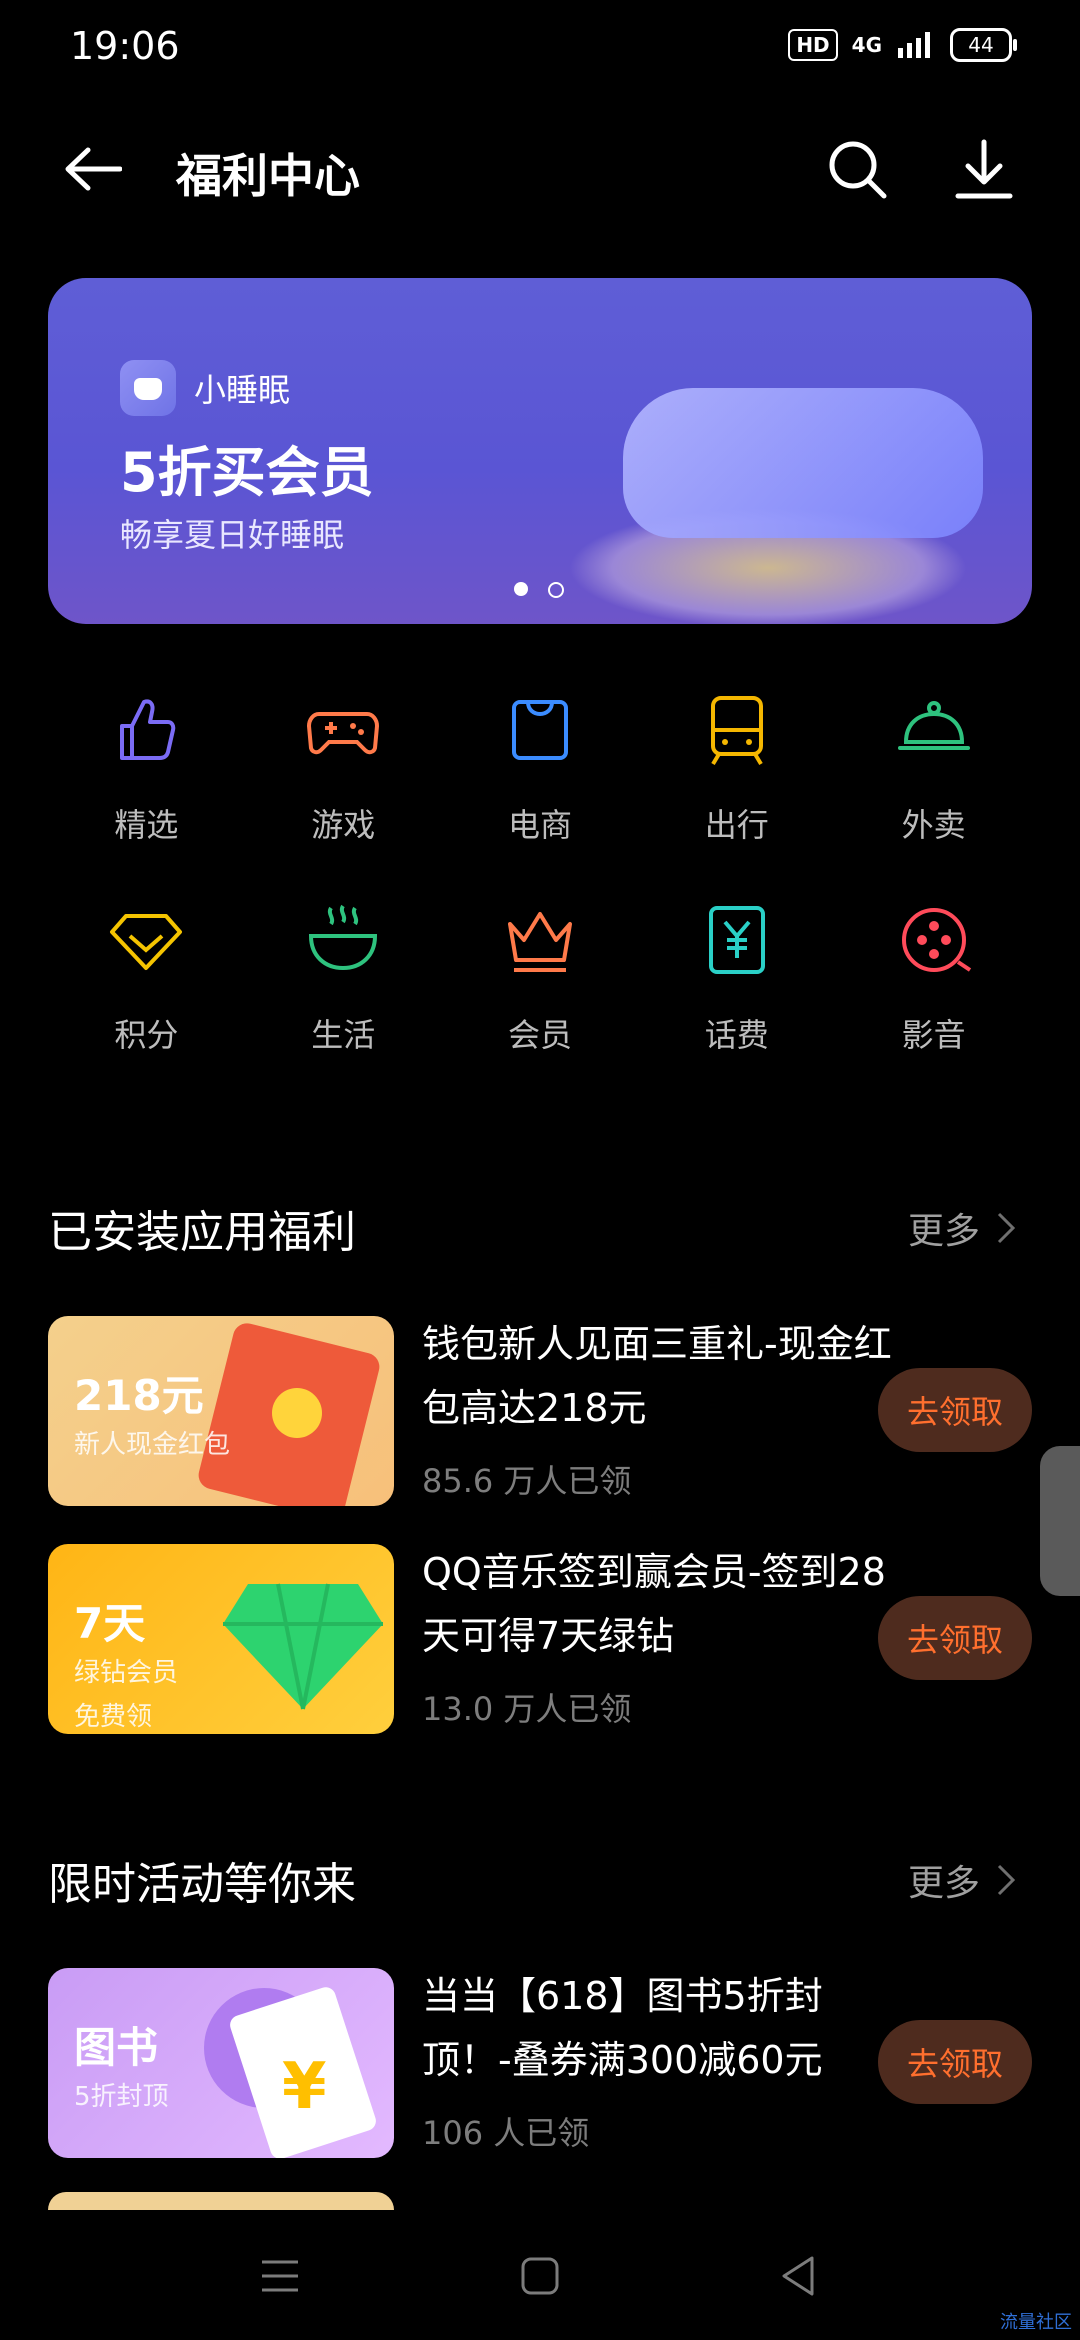 The height and width of the screenshot is (2340, 1080). What do you see at coordinates (232, 535) in the screenshot?
I see `banner-subtitle: 畅享夏日好睡眠` at bounding box center [232, 535].